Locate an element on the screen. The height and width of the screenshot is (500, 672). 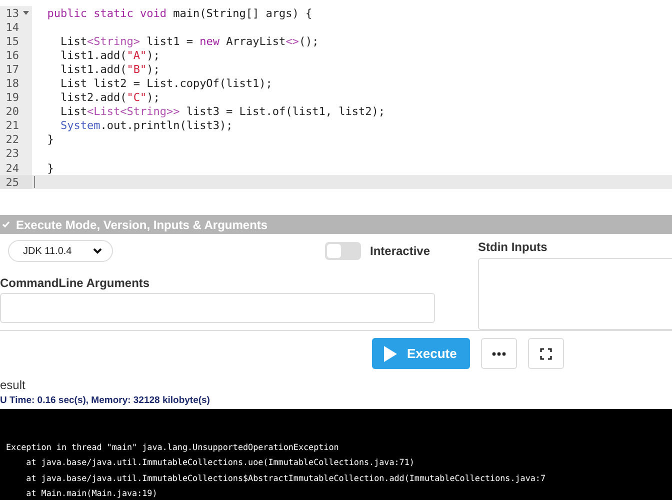
more-button is located at coordinates (499, 354).